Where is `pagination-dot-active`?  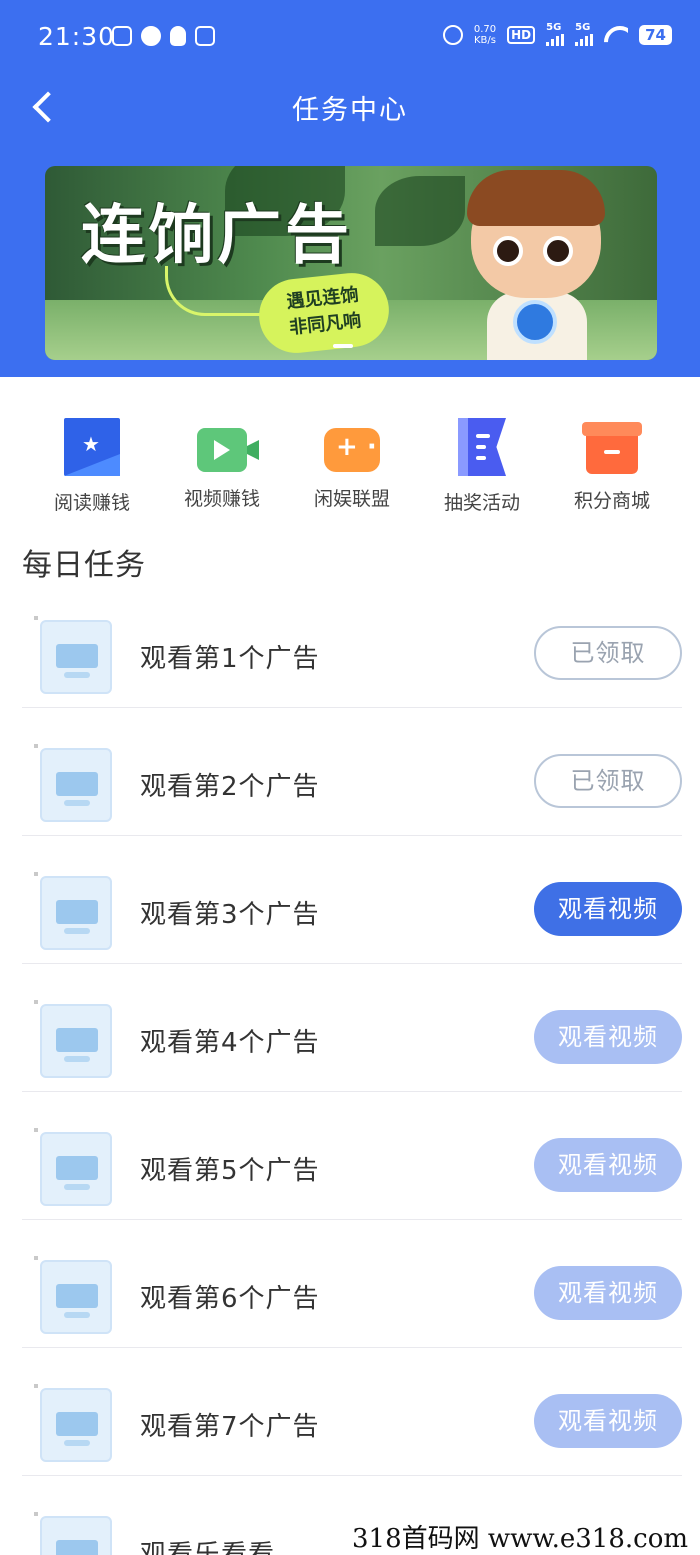
pagination-dot-active is located at coordinates (343, 346).